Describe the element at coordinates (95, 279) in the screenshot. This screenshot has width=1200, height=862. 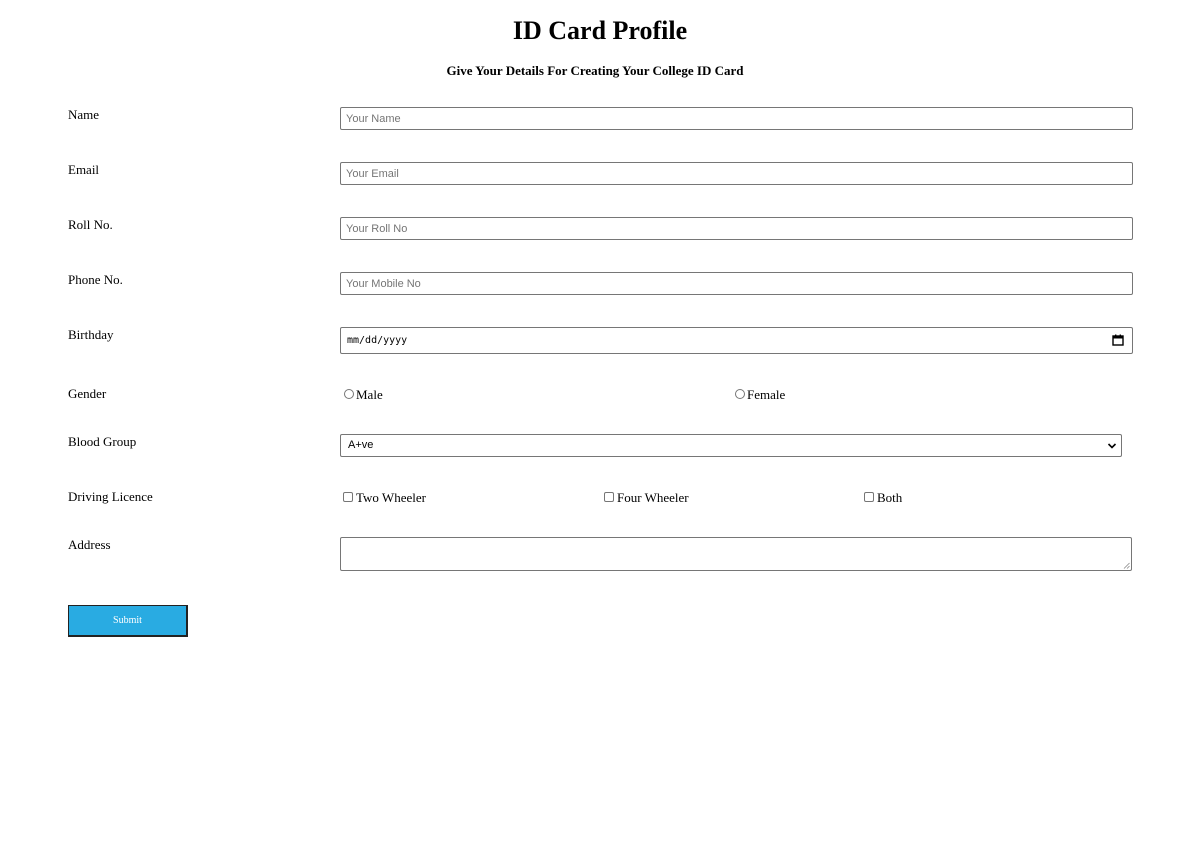
I see `phone-no-label: Phone No.` at that location.